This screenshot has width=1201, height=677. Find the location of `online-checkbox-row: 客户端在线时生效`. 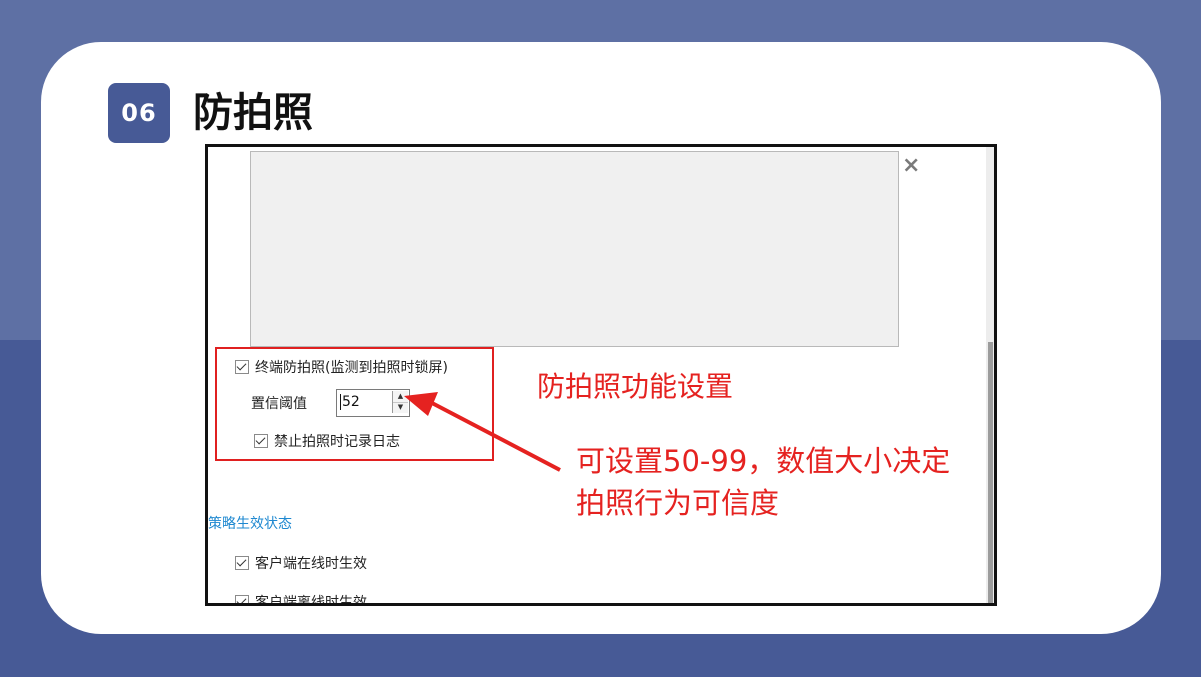

online-checkbox-row: 客户端在线时生效 is located at coordinates (301, 563).